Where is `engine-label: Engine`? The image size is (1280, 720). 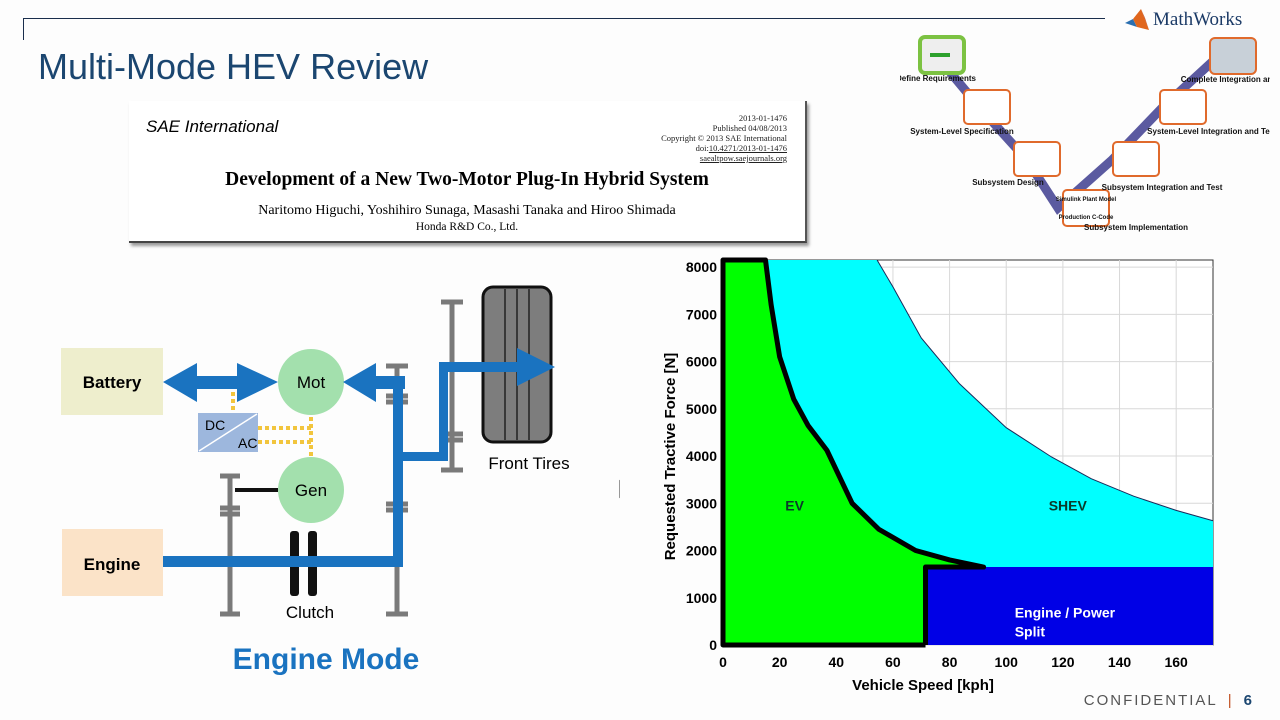
engine-label: Engine is located at coordinates (112, 564).